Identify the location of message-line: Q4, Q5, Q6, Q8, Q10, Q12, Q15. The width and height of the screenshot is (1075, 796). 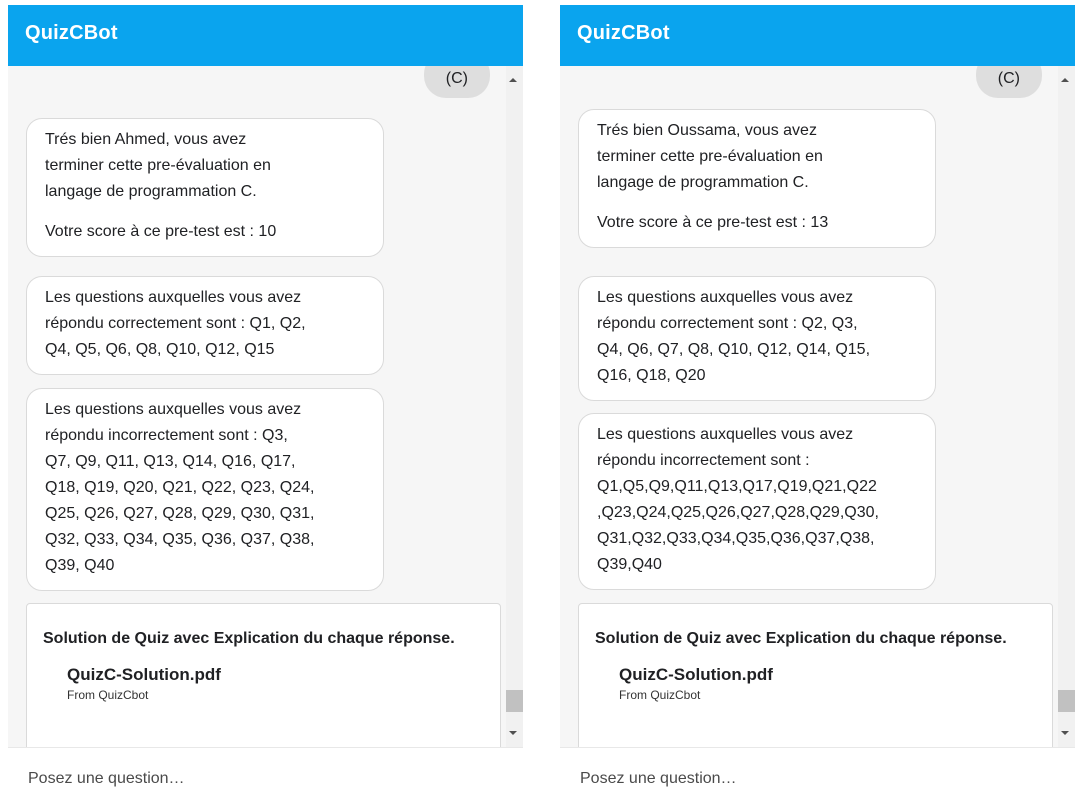
(160, 349).